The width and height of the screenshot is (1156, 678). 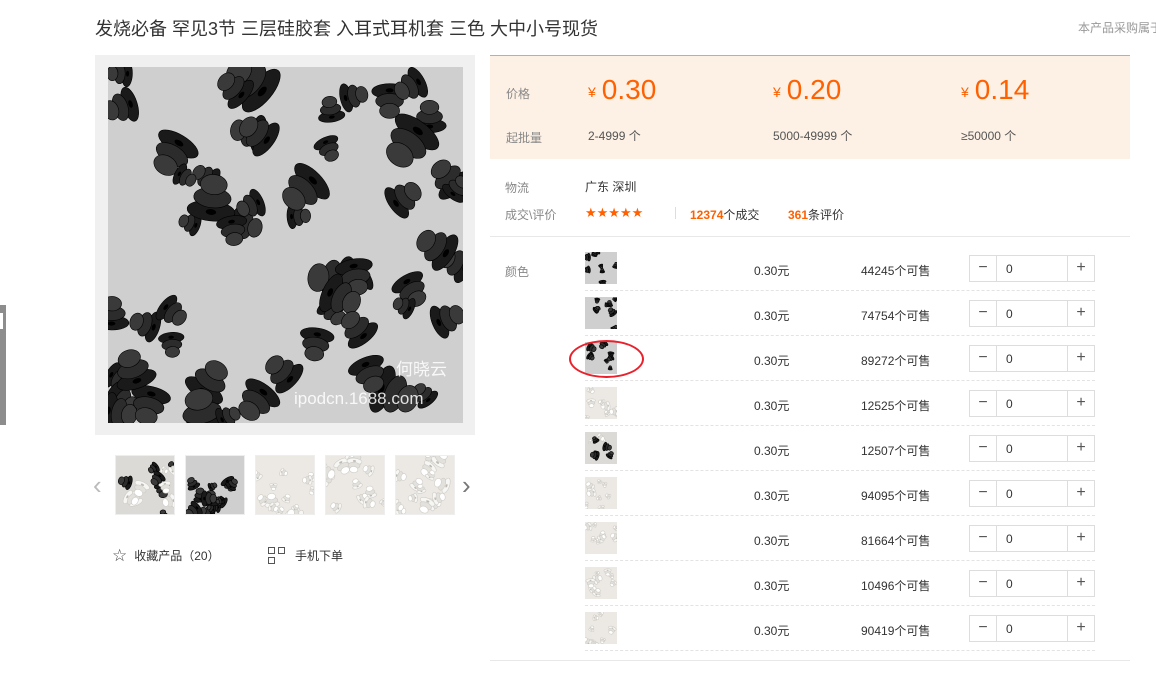 I want to click on sku-stock: 10496个可售, so click(x=896, y=586).